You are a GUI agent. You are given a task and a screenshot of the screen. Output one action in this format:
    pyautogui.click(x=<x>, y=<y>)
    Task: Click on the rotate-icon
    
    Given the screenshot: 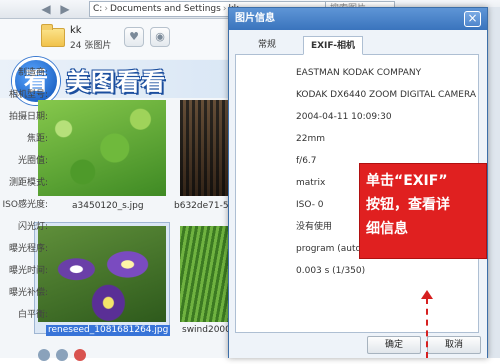 What is the action you would take?
    pyautogui.click(x=44, y=355)
    